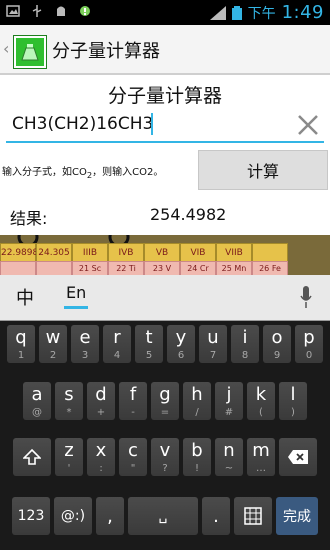 The height and width of the screenshot is (550, 330). Describe the element at coordinates (101, 401) in the screenshot. I see `key-d: d +` at that location.